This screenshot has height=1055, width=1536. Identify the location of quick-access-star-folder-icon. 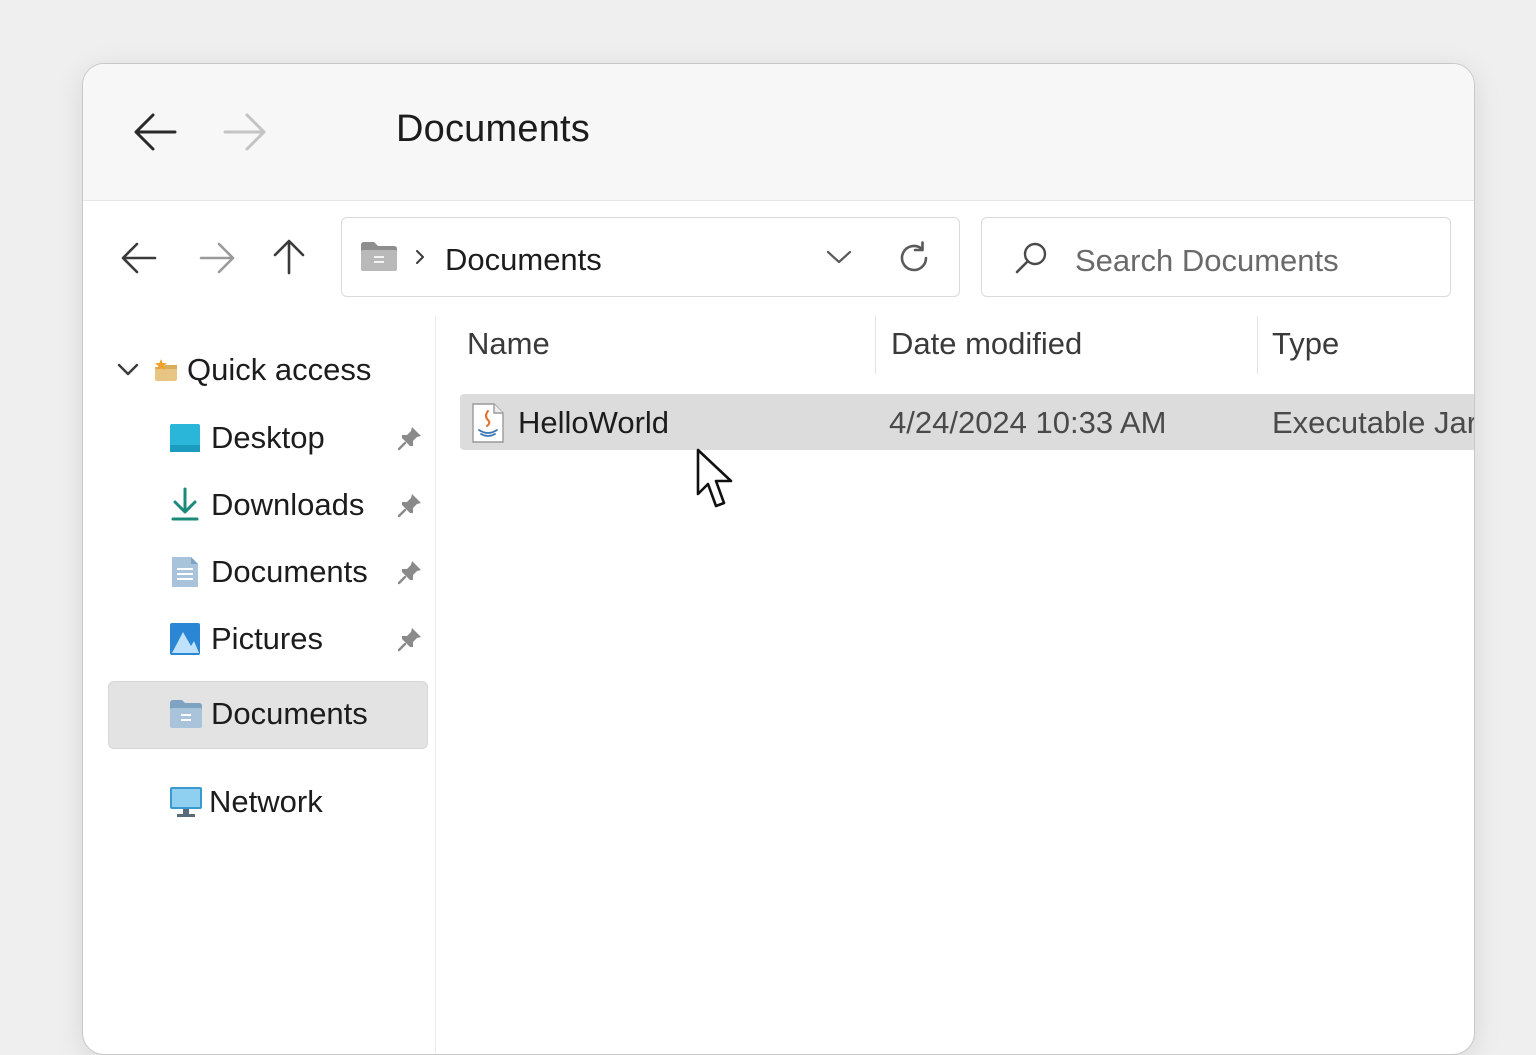
(166, 370).